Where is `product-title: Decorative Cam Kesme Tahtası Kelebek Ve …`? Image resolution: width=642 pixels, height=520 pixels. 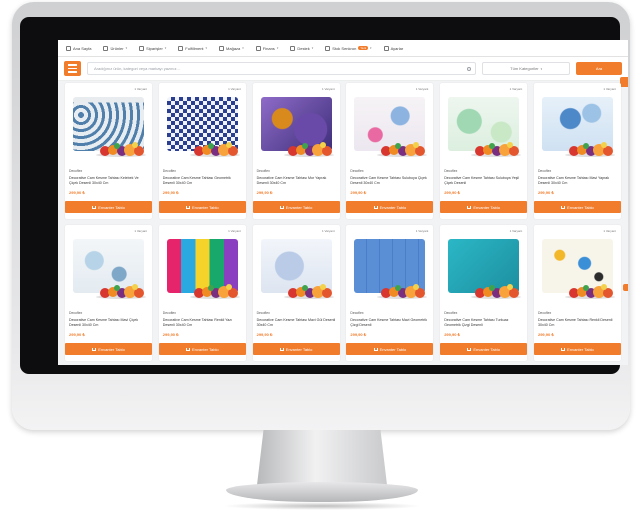
product-title: Decorative Cam Kesme Tahtası Kelebek Ve … is located at coordinates (108, 181).